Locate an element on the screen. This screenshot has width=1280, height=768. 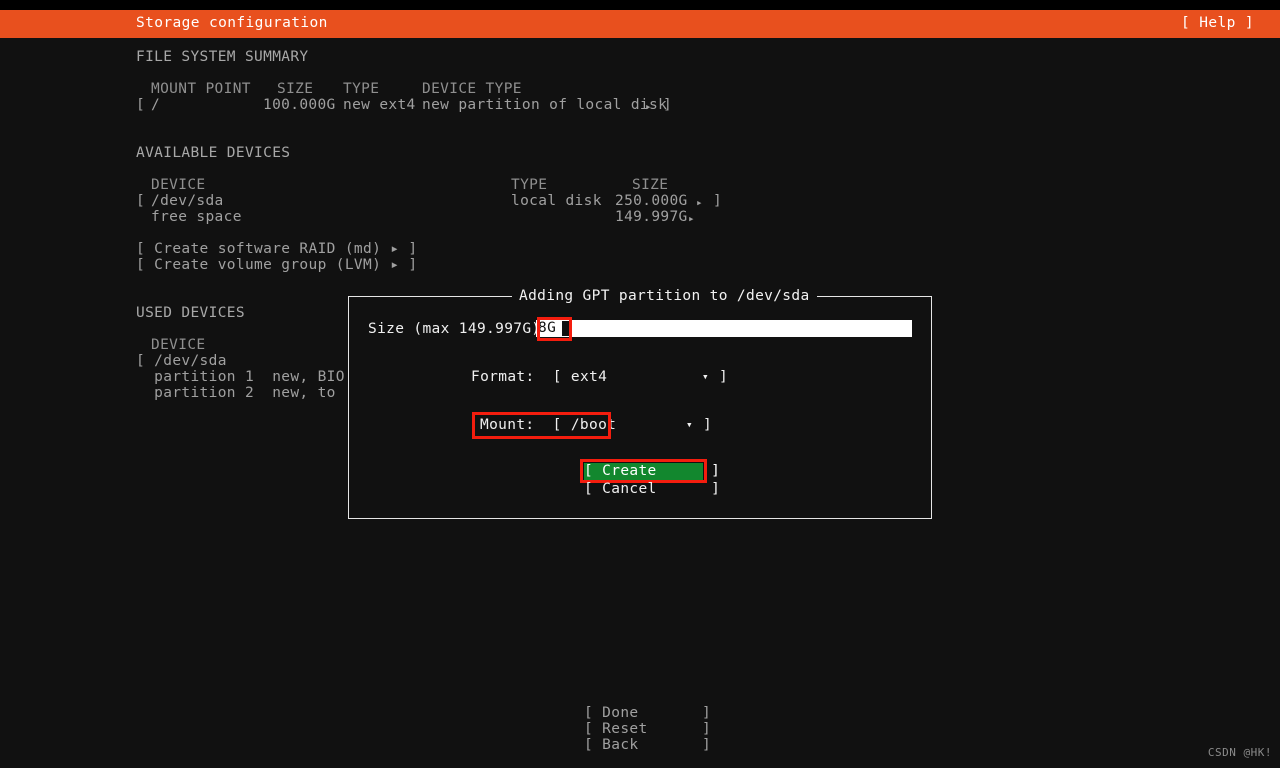
fs-col-mount-point: MOUNT POINT is located at coordinates (201, 89).